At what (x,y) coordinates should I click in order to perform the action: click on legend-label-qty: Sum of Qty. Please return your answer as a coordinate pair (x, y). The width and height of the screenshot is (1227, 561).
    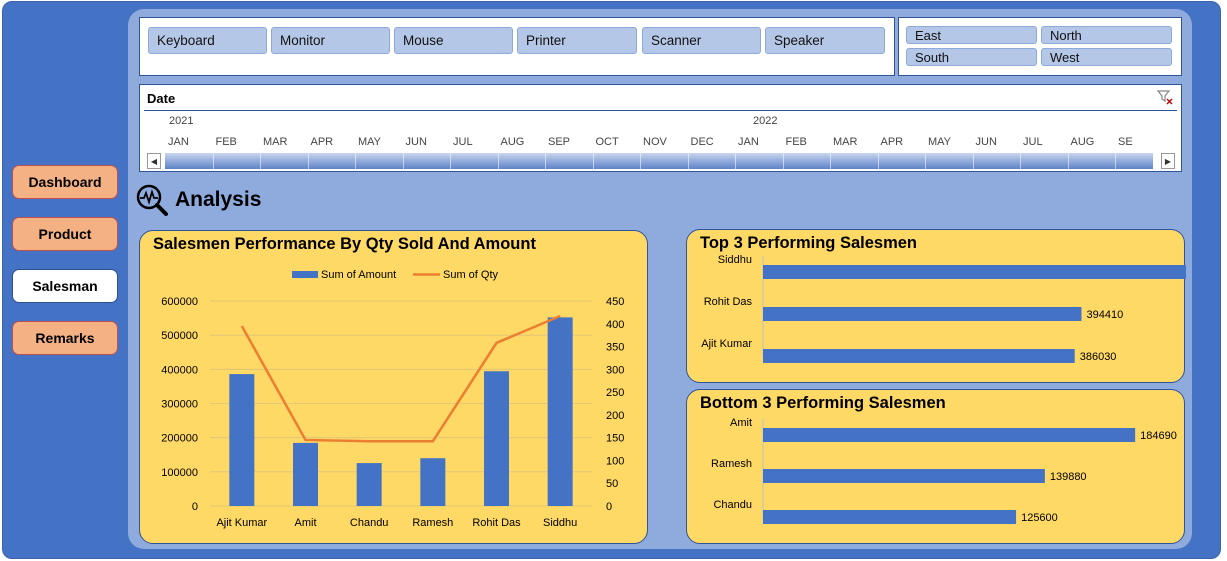
    Looking at the image, I should click on (471, 275).